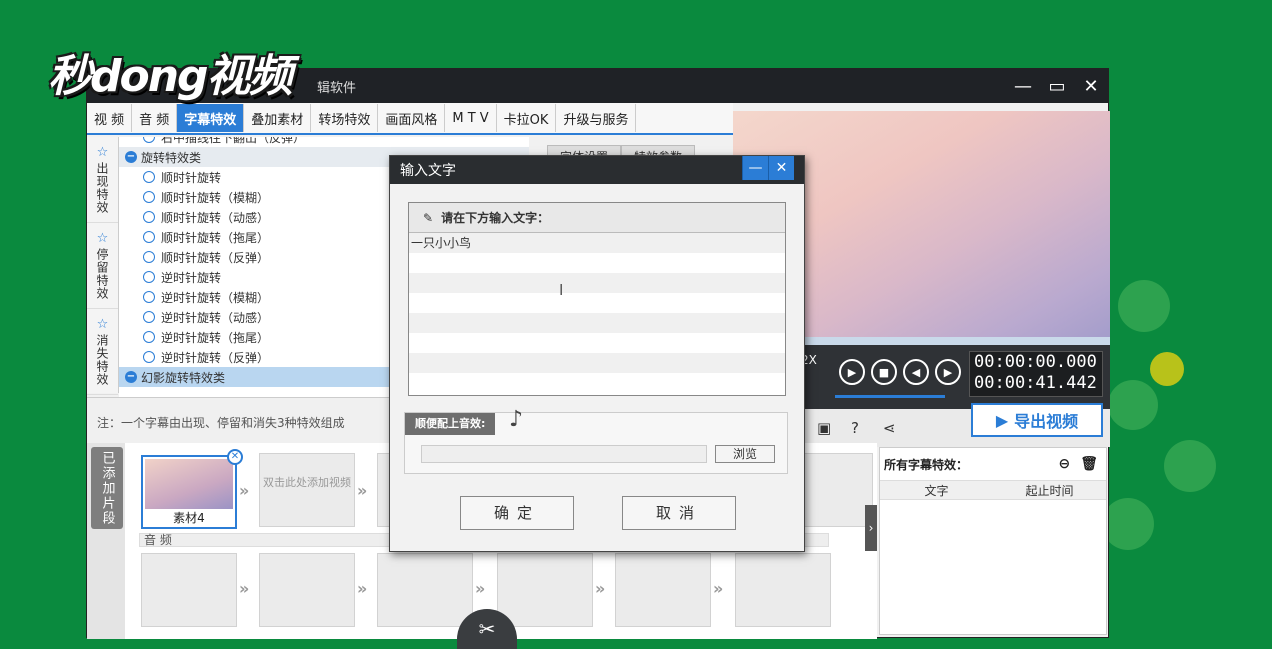 The image size is (1272, 649). Describe the element at coordinates (307, 490) in the screenshot. I see `empty-clip-slot: 双击此处添加视频` at that location.